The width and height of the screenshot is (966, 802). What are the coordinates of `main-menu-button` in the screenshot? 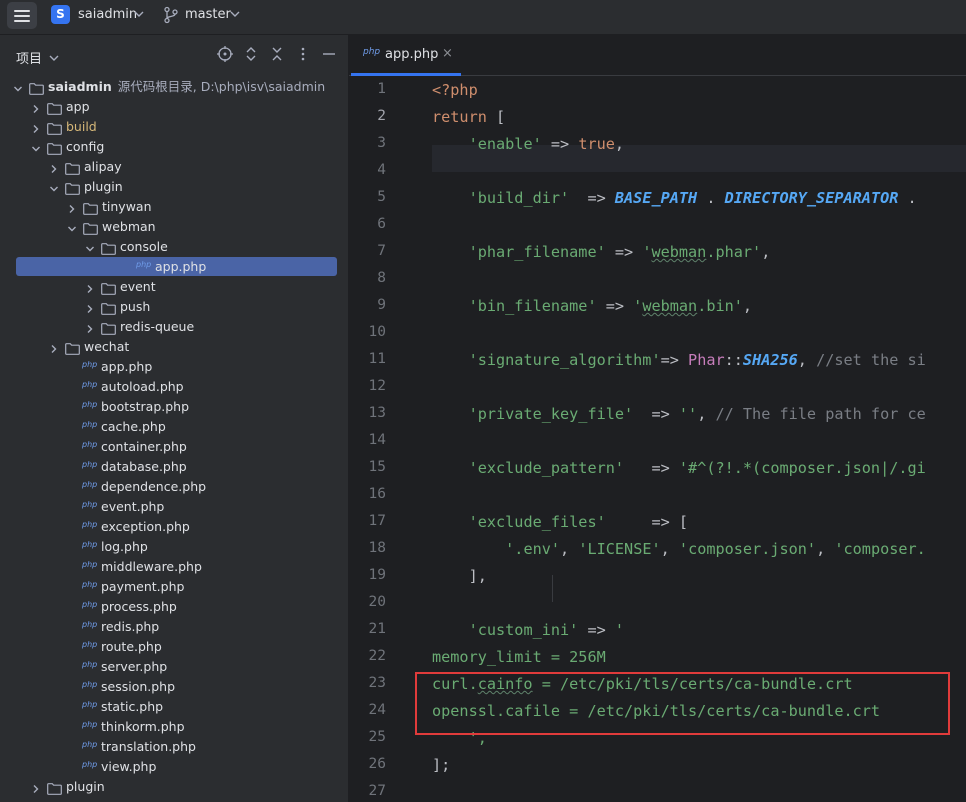 It's located at (22, 15).